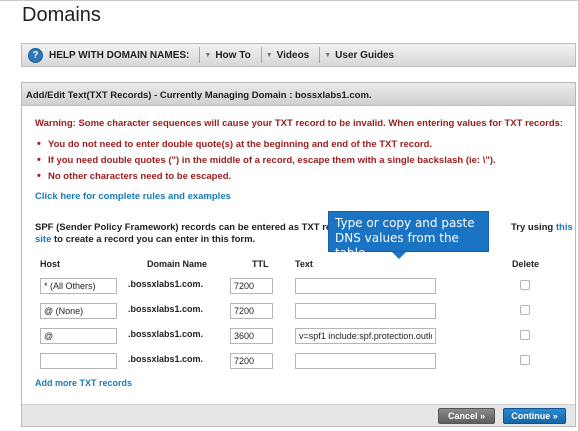 The image size is (579, 431). I want to click on add-more-txt-records-link: Add more TXT records, so click(83, 383).